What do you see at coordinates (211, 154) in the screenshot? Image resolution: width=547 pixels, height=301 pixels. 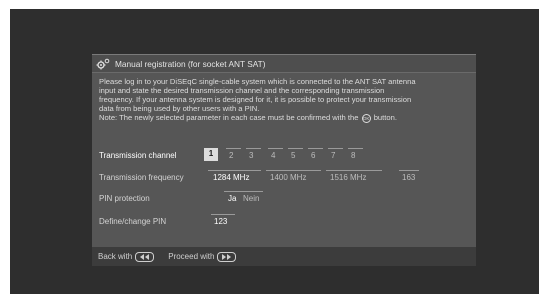 I see `channel-option-1: 1` at bounding box center [211, 154].